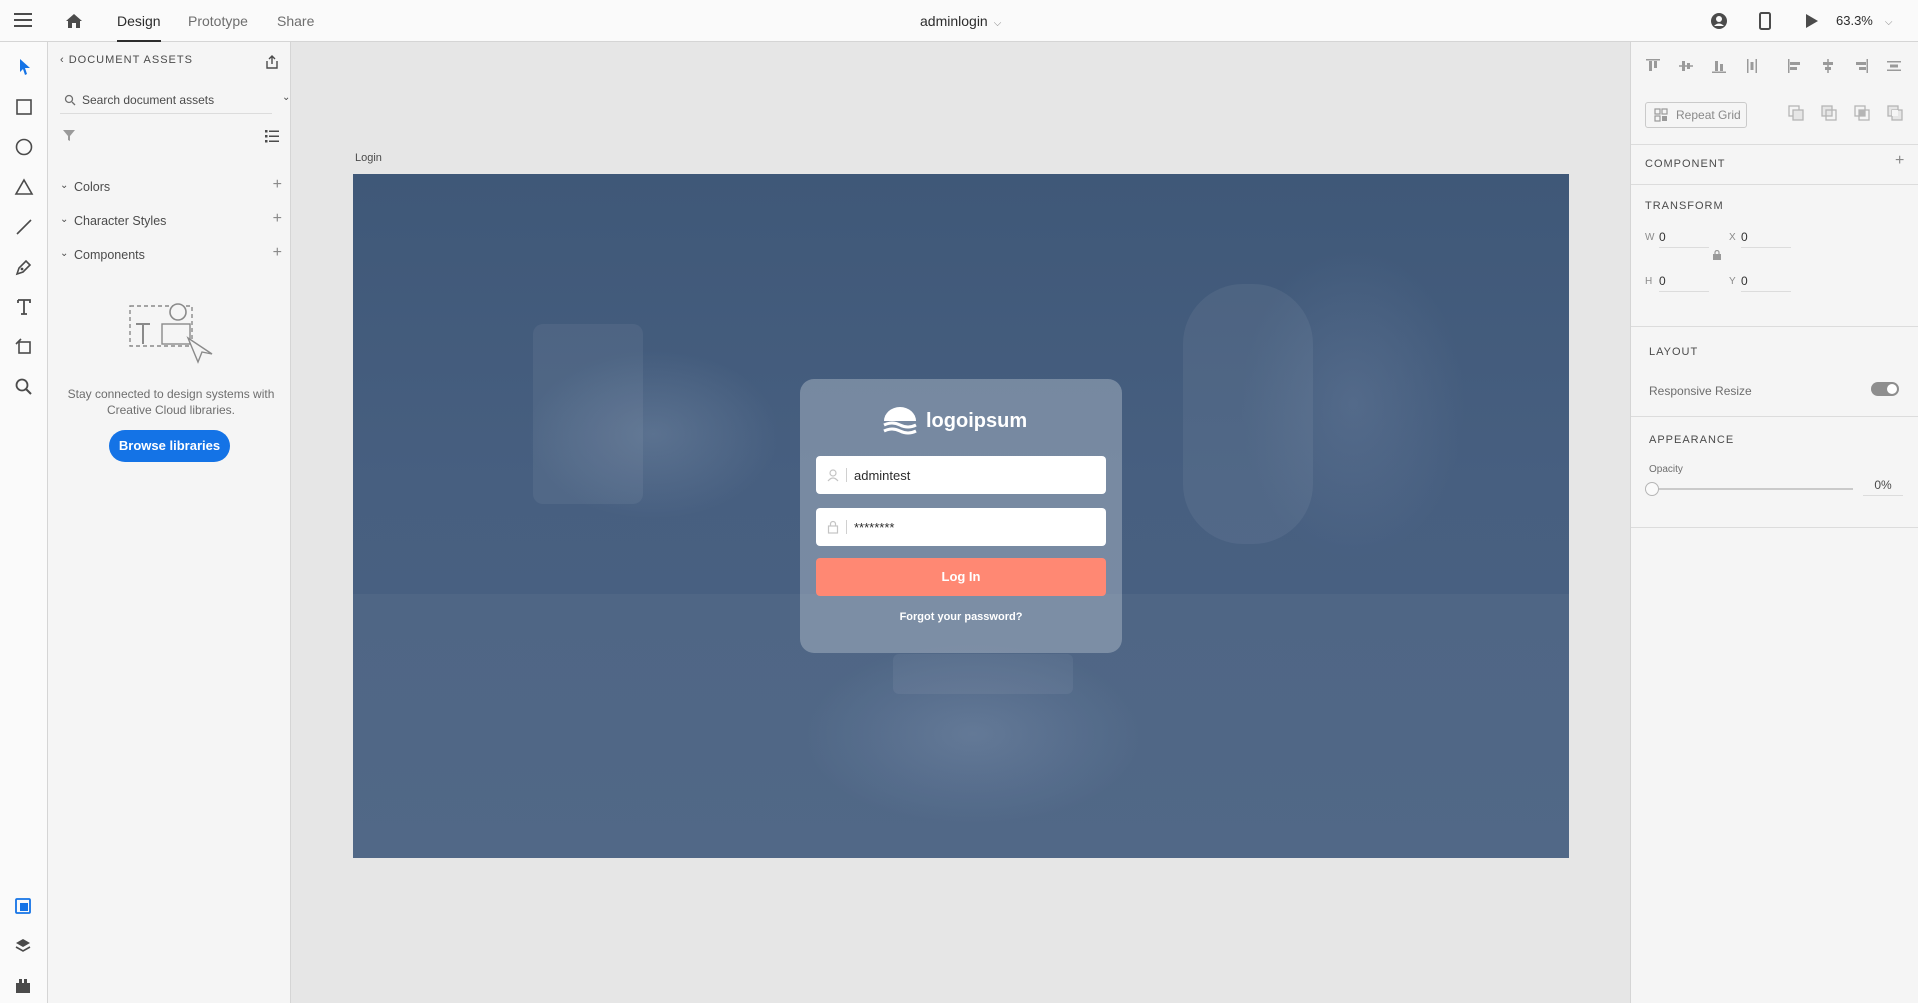 This screenshot has height=1003, width=1918. Describe the element at coordinates (24, 67) in the screenshot. I see `select-icon` at that location.